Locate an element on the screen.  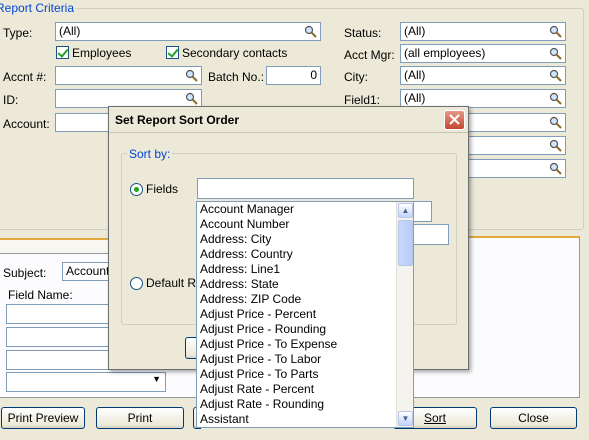
list-item: Adjust Price - To Labor is located at coordinates (305, 359).